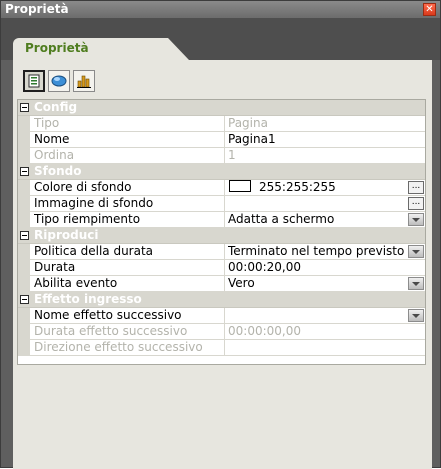 Image resolution: width=441 pixels, height=469 pixels. I want to click on category-label: Effetto ingresso, so click(88, 299).